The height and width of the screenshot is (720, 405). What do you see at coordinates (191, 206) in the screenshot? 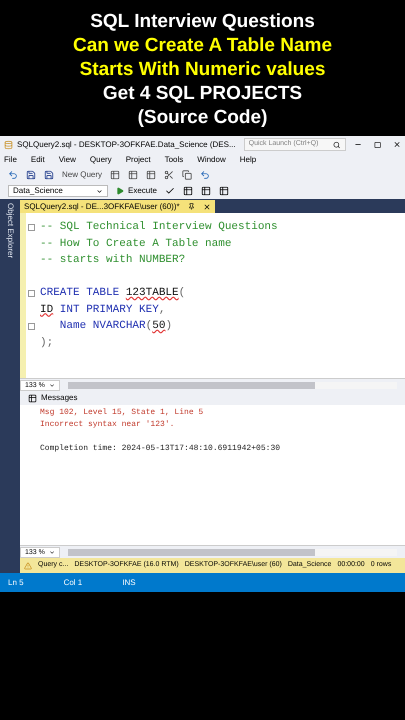
I see `pin-icon` at bounding box center [191, 206].